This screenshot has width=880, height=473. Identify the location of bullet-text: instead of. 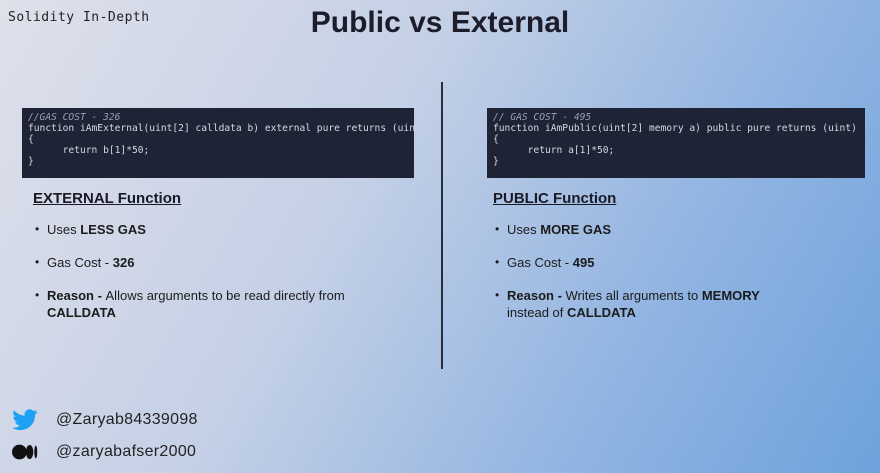
(537, 312).